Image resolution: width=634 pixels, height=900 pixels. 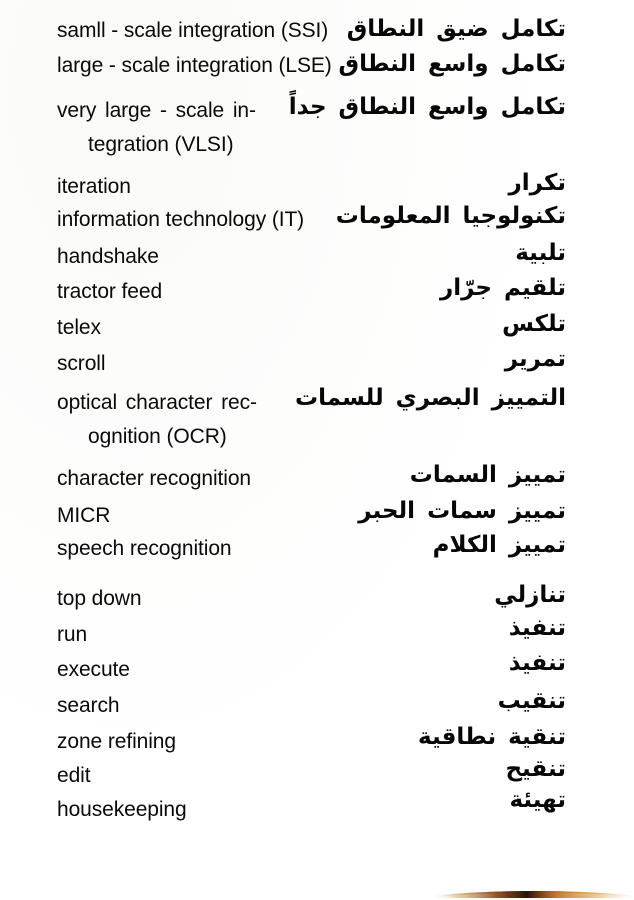 What do you see at coordinates (79, 327) in the screenshot?
I see `entry-term-english: telex` at bounding box center [79, 327].